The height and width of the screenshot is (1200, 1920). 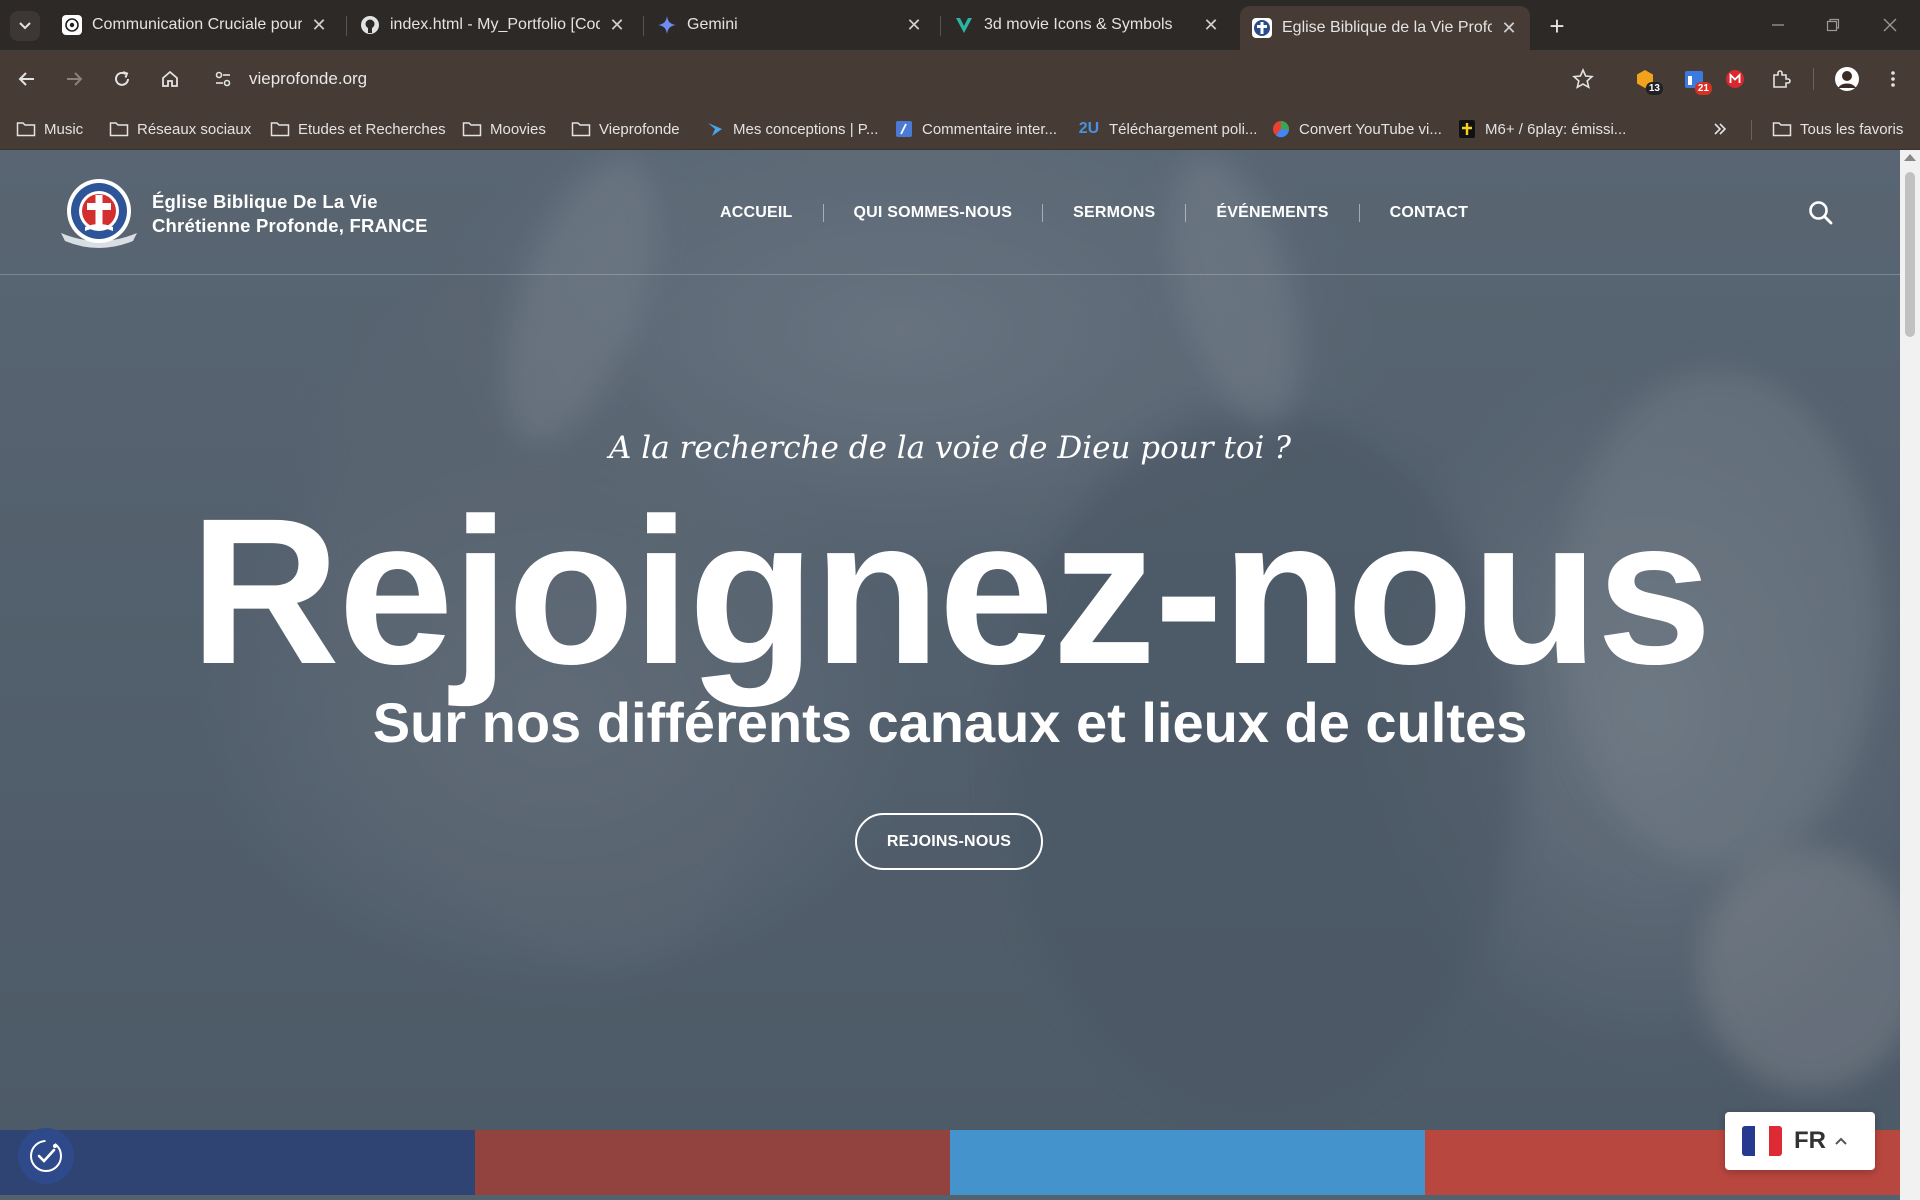 What do you see at coordinates (1910, 157) in the screenshot?
I see `scroll-up-arrow-icon` at bounding box center [1910, 157].